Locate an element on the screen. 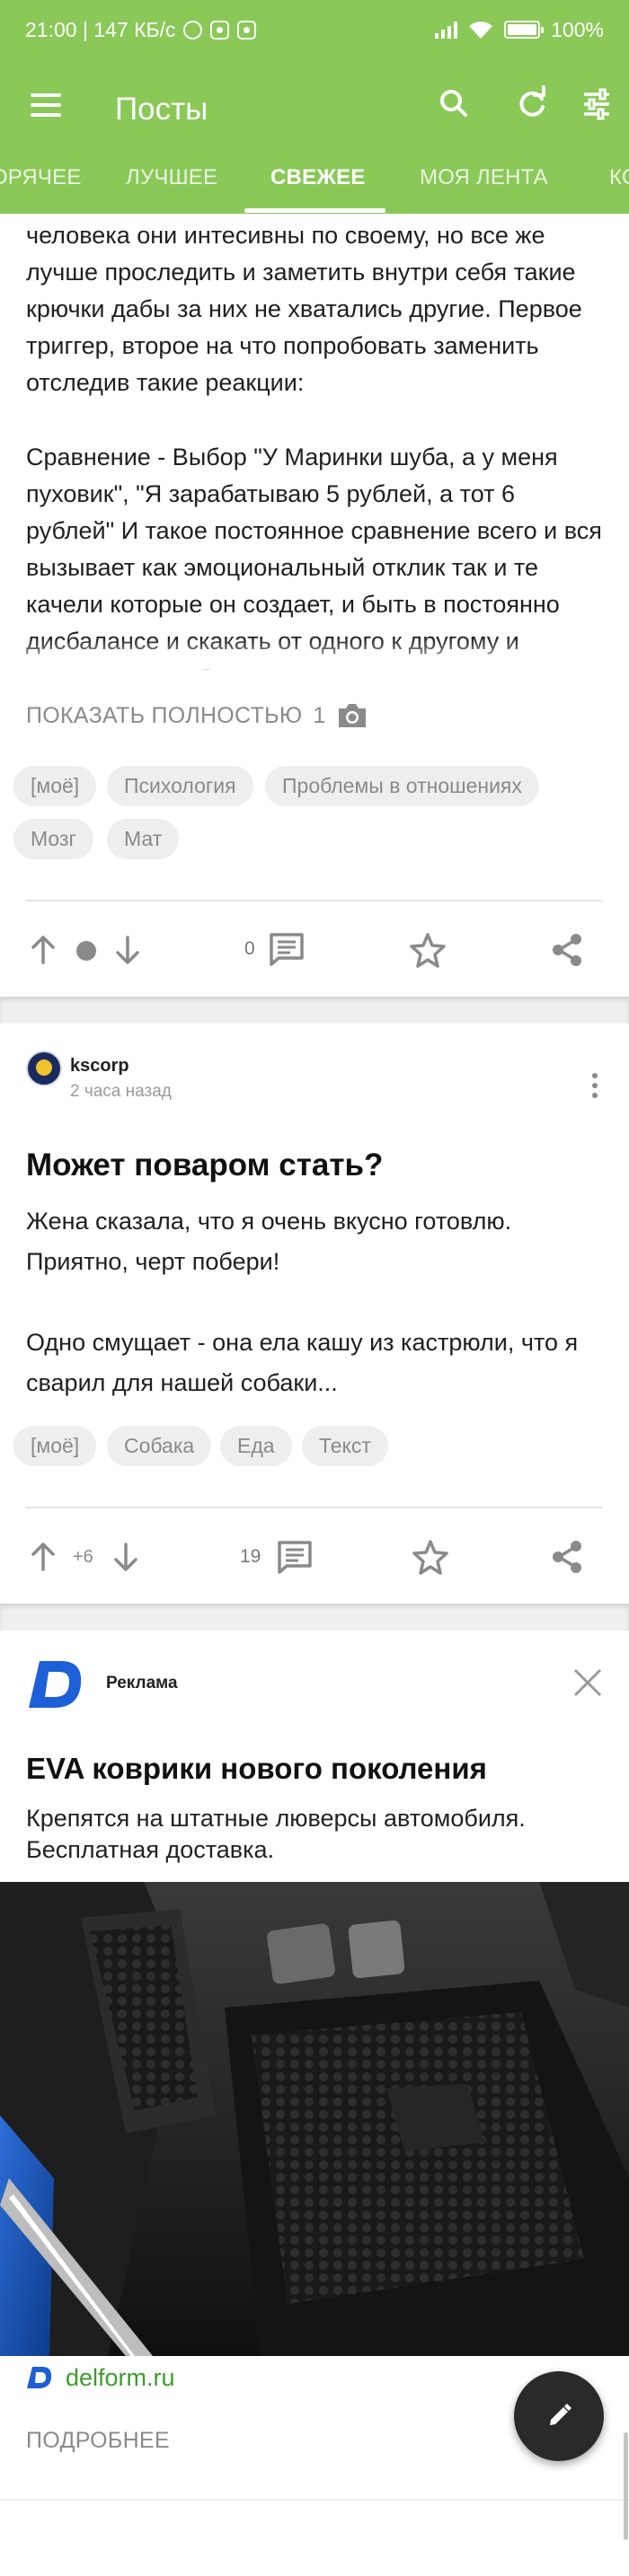  menu-icon is located at coordinates (46, 105).